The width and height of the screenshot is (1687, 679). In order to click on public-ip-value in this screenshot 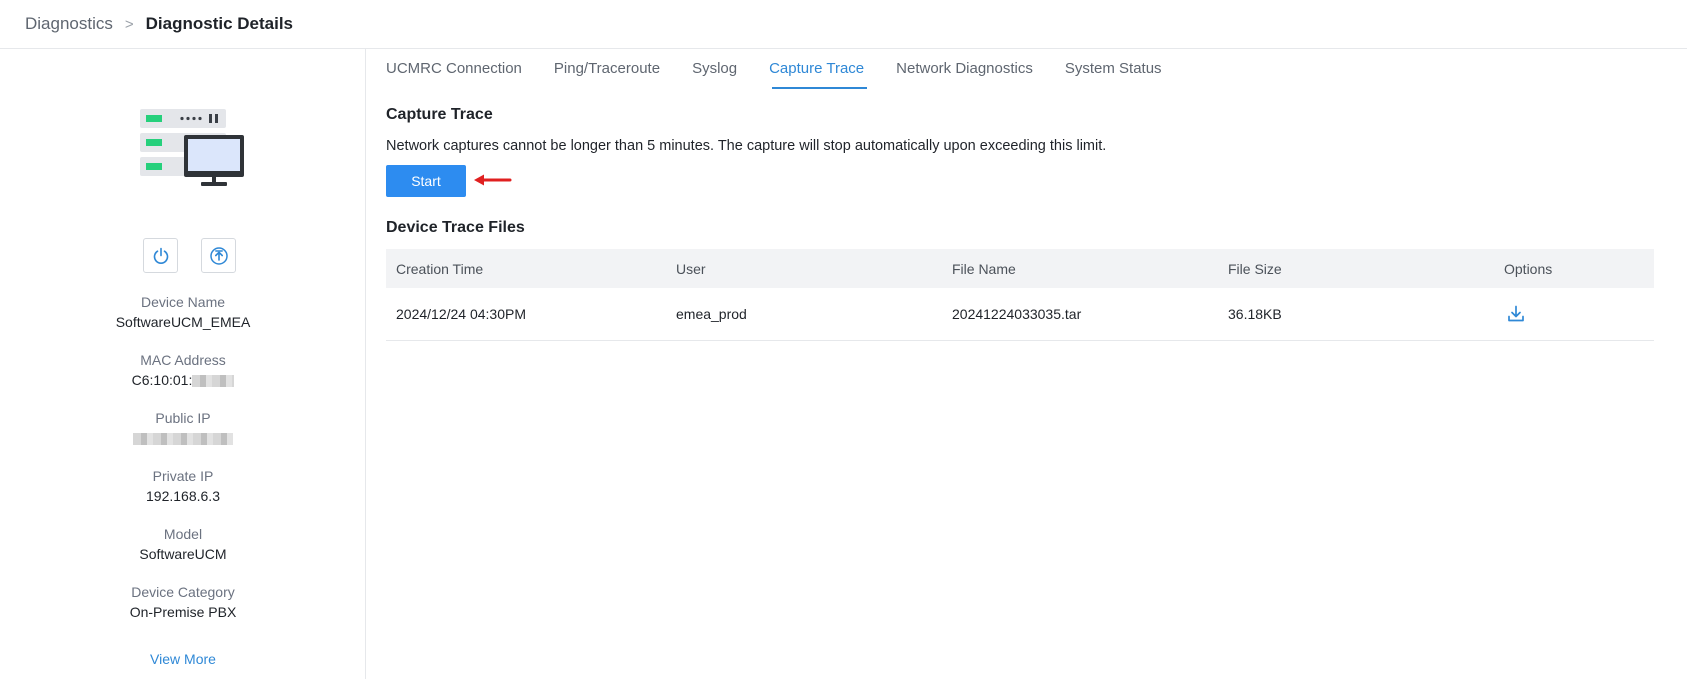, I will do `click(183, 438)`.